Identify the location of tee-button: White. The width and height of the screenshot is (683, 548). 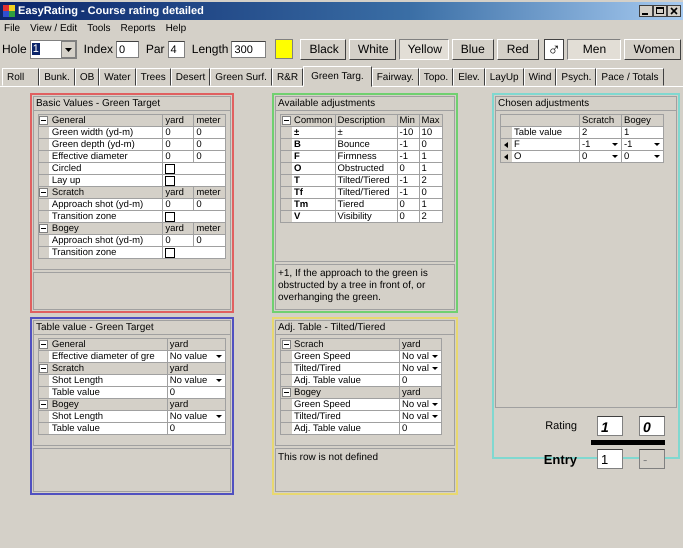
(372, 49).